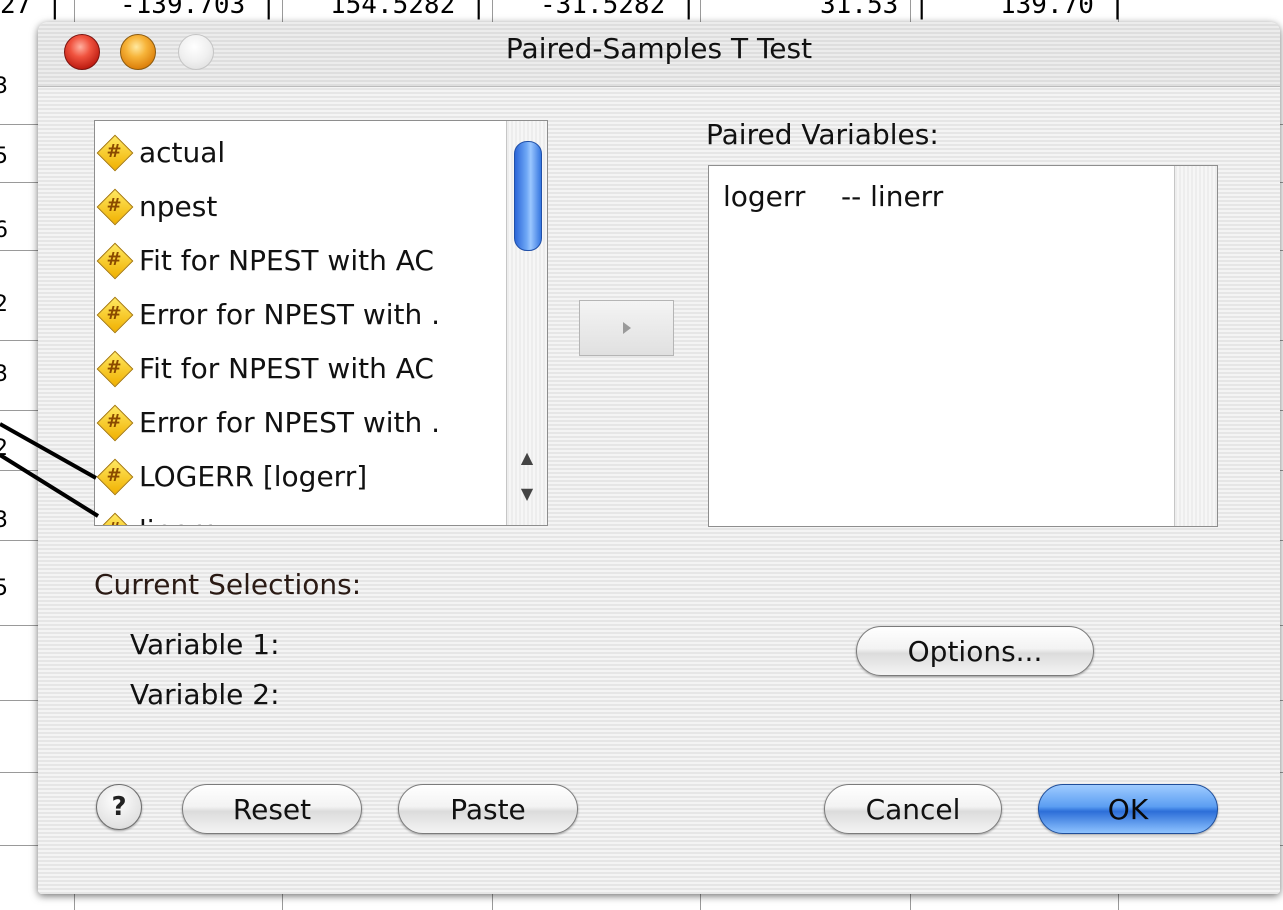 The width and height of the screenshot is (1283, 910). I want to click on row-label: 6, so click(4, 230).